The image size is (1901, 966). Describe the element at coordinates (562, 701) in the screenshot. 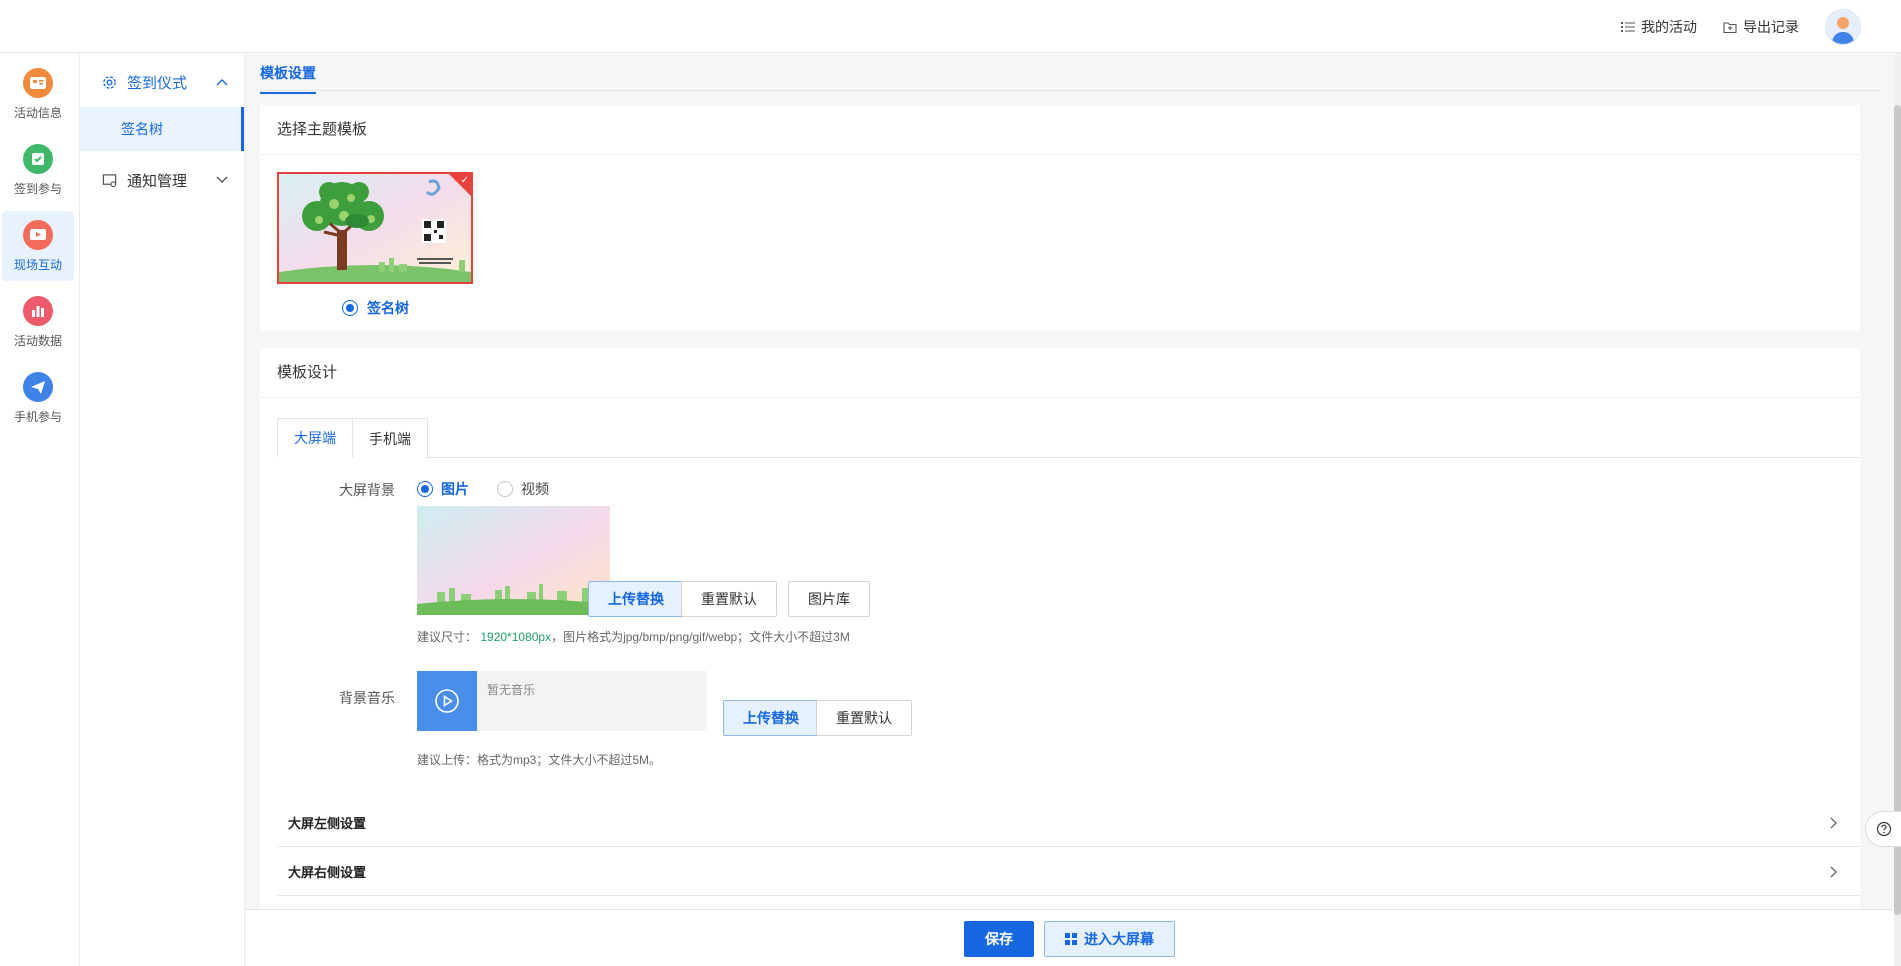

I see `music-player: 暂无音乐` at that location.